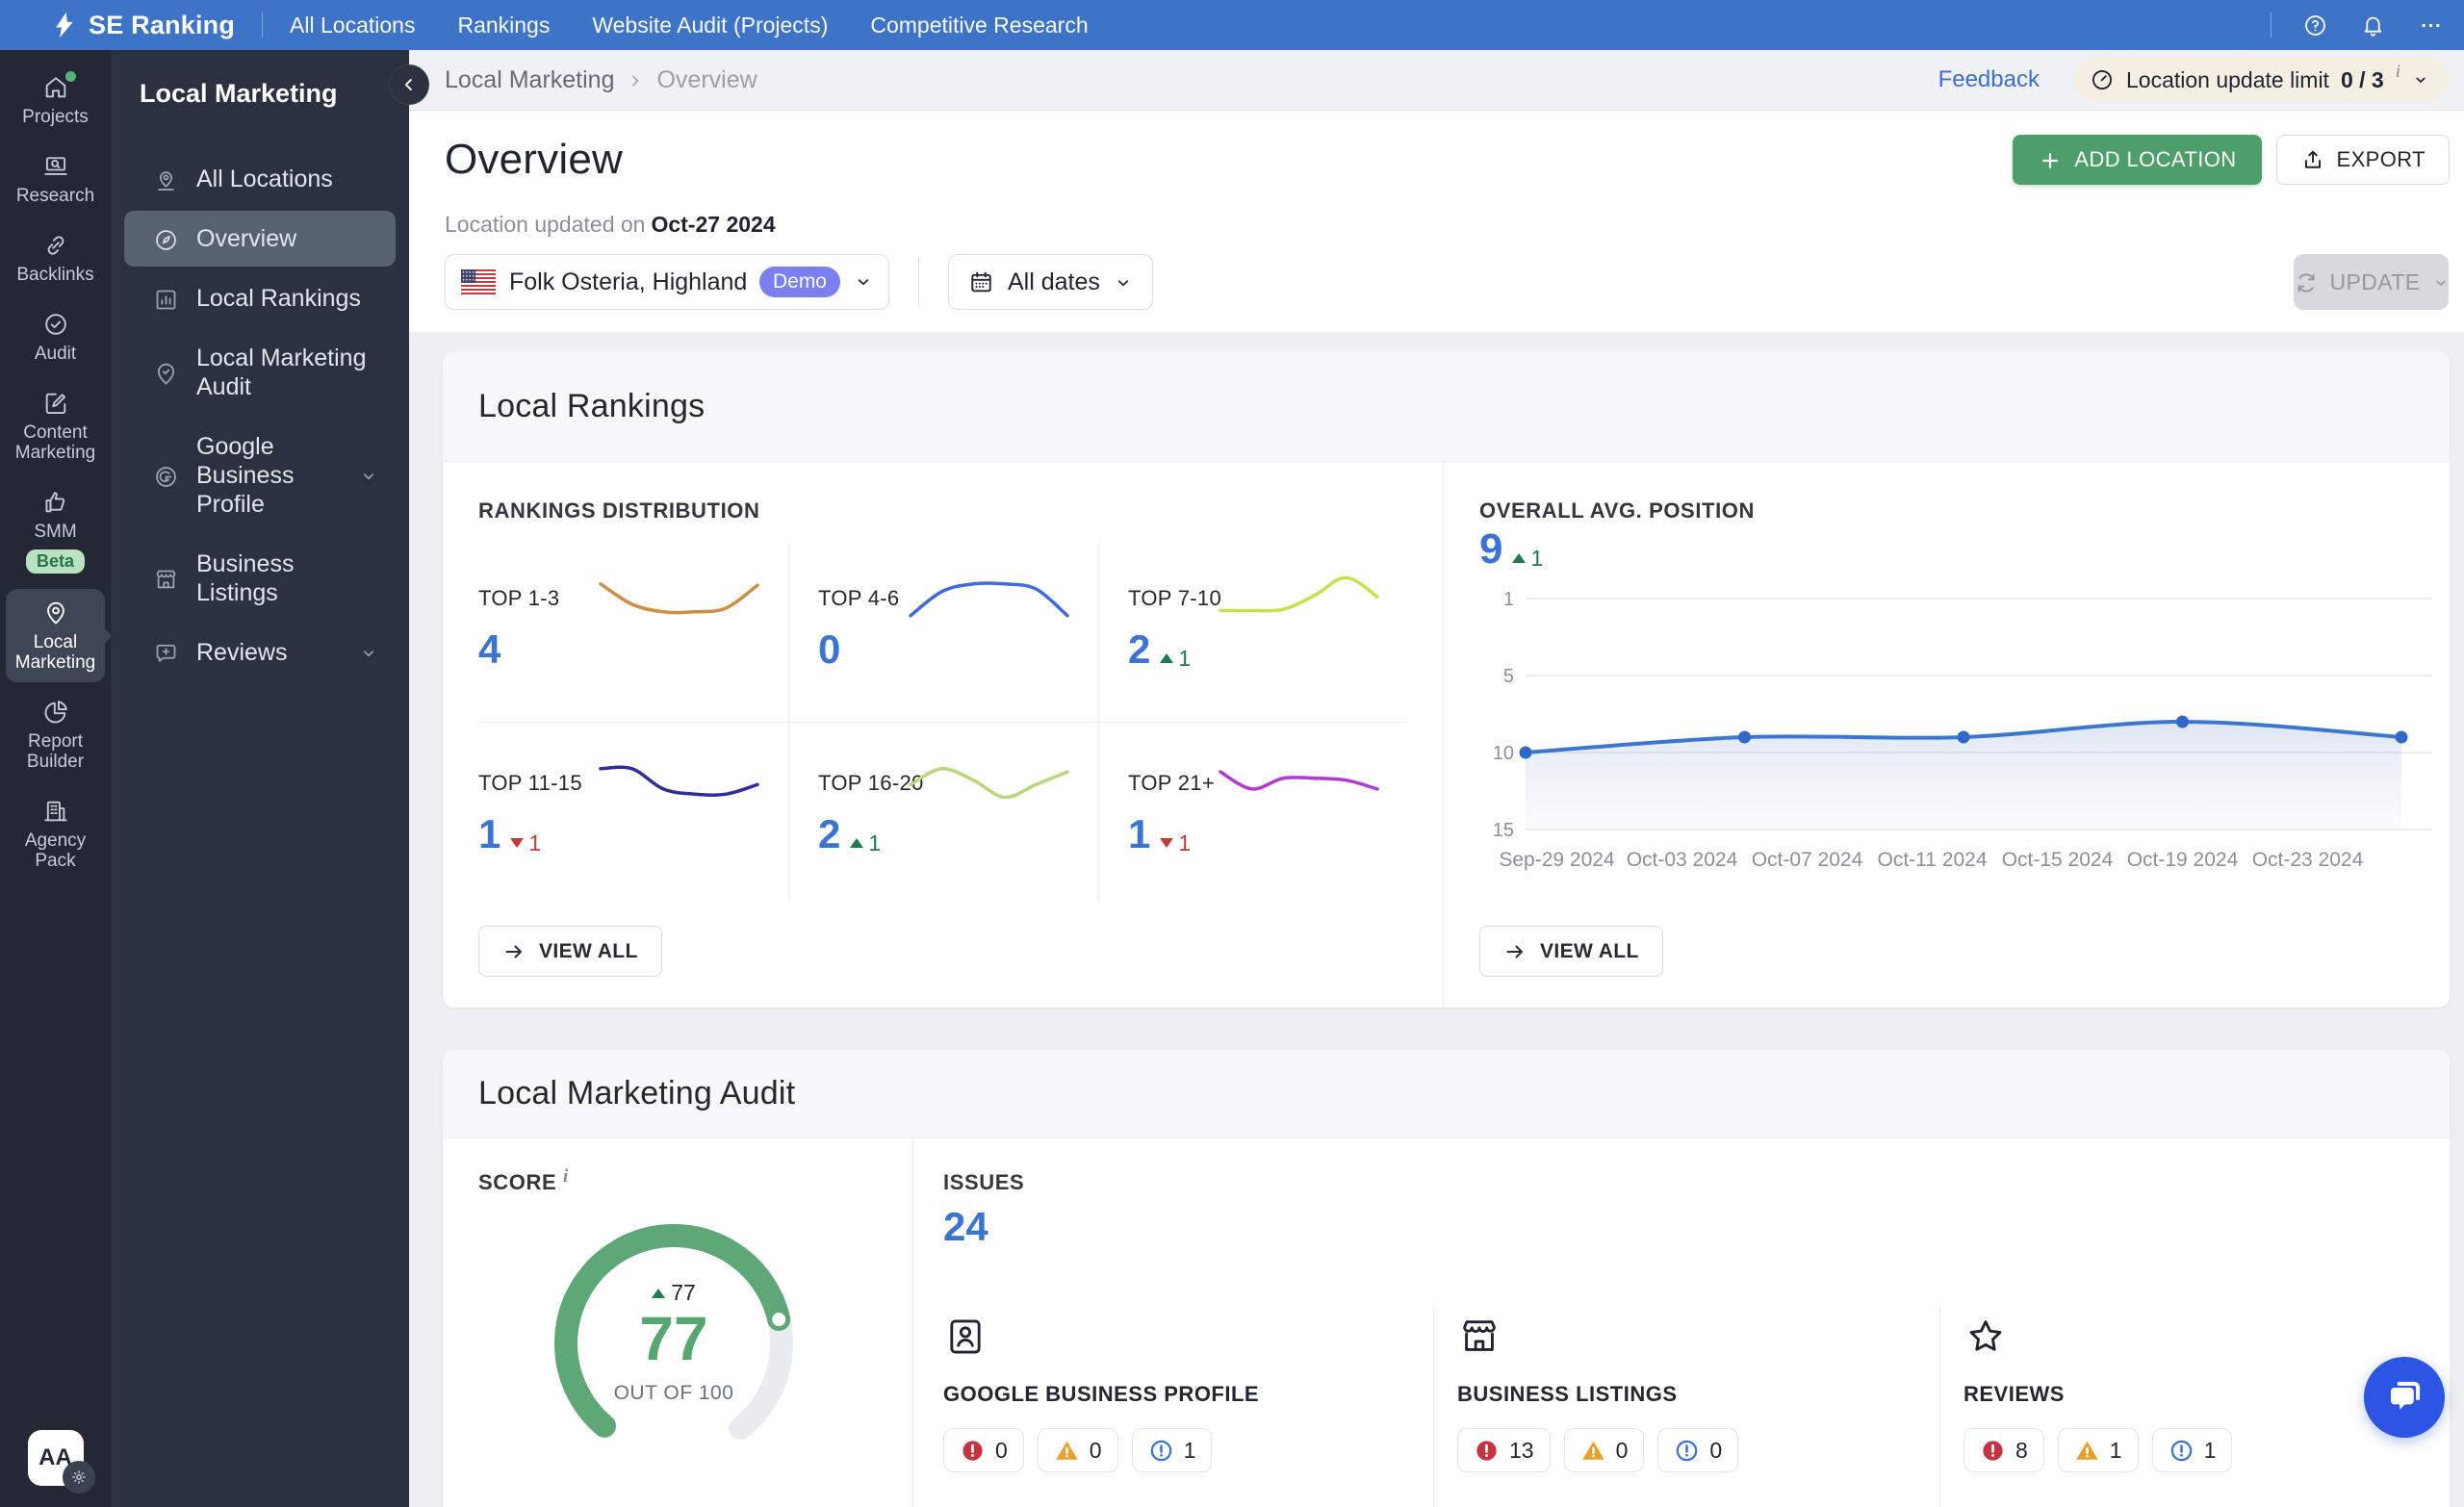 Image resolution: width=2464 pixels, height=1507 pixels. Describe the element at coordinates (1682, 860) in the screenshot. I see `svg-text: Oct-03 2024` at that location.